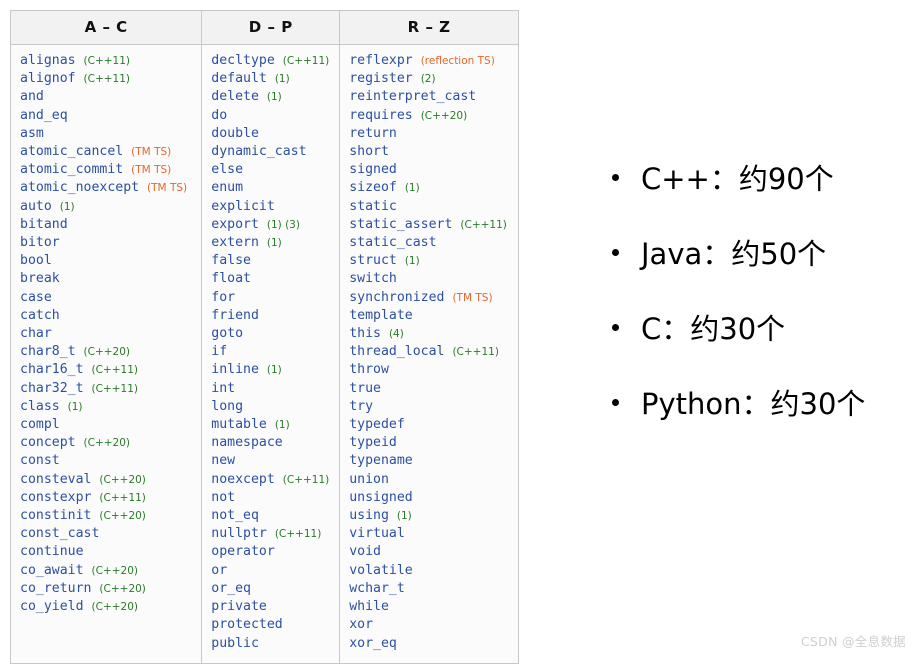 The width and height of the screenshot is (920, 664). Describe the element at coordinates (762, 404) in the screenshot. I see `list-item: Python：约30个` at that location.